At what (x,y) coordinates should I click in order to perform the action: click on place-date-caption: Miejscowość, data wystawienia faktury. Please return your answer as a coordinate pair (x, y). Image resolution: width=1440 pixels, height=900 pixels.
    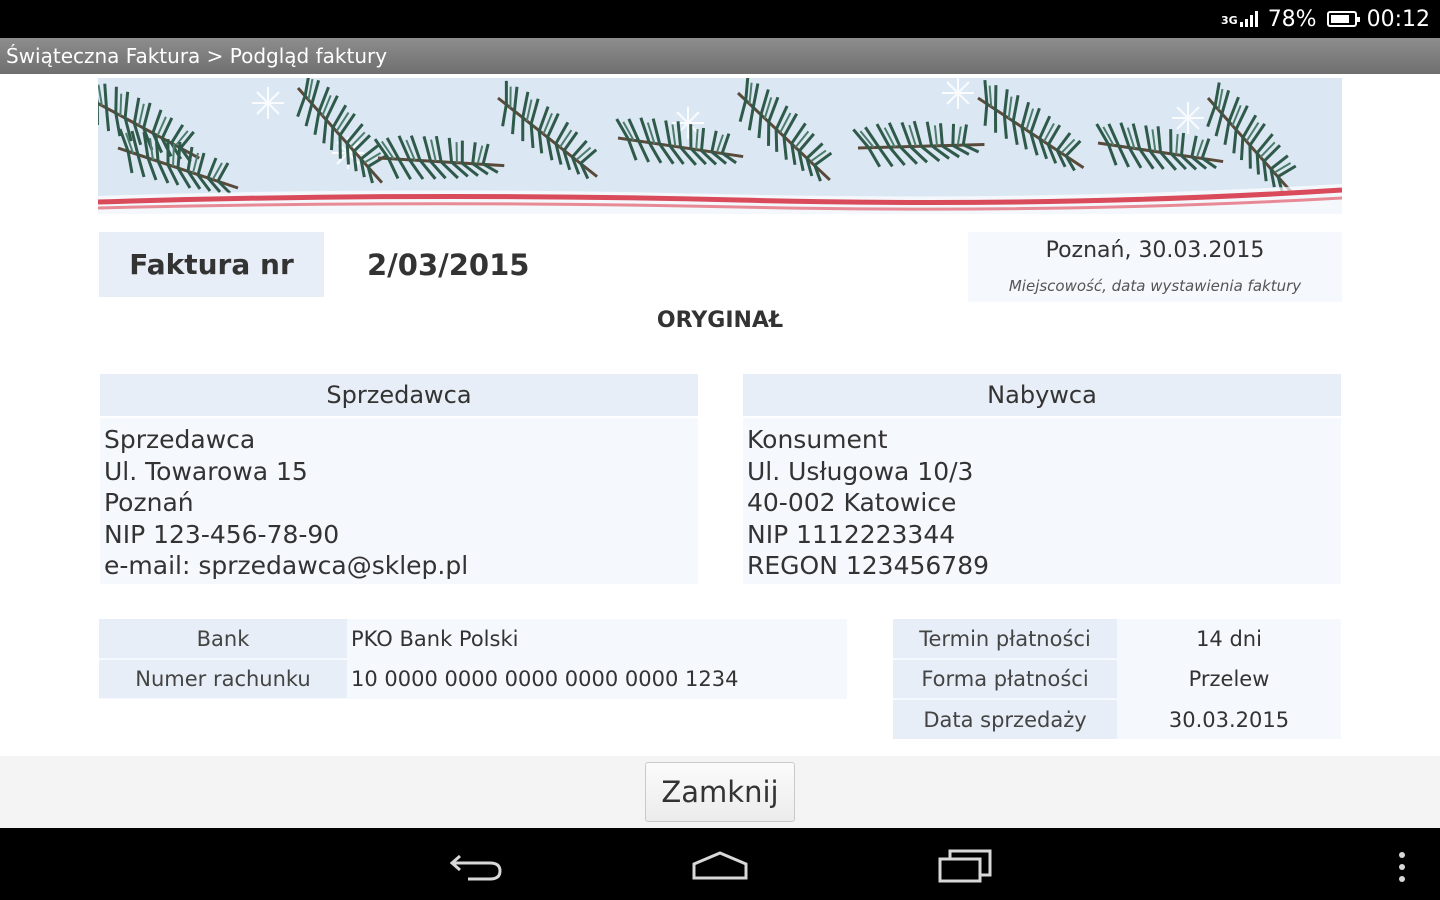
    Looking at the image, I should click on (1155, 286).